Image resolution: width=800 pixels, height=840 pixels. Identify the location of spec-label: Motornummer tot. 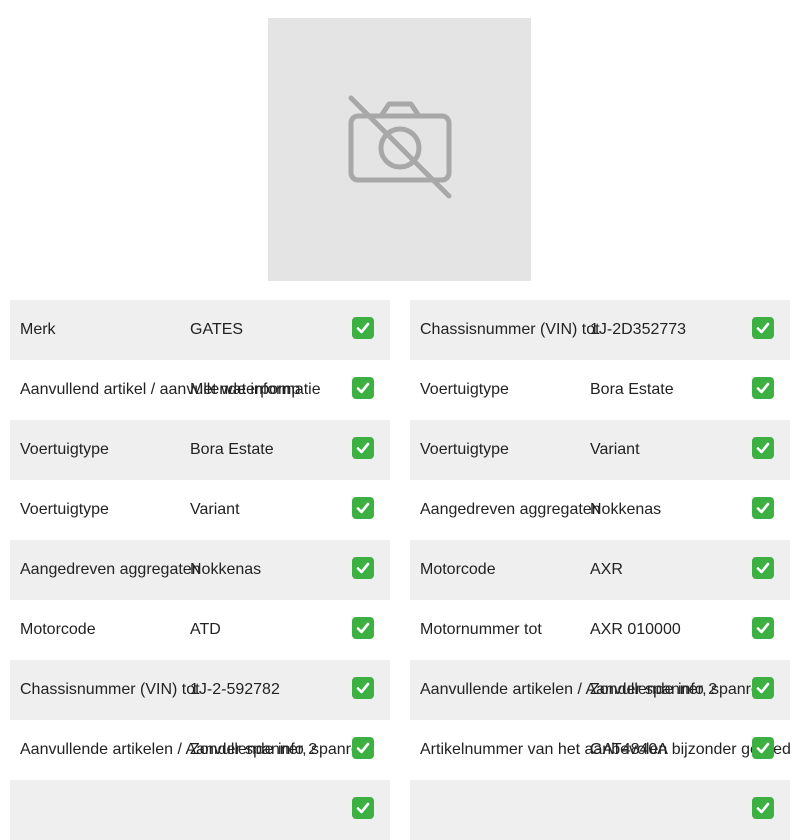
(481, 629).